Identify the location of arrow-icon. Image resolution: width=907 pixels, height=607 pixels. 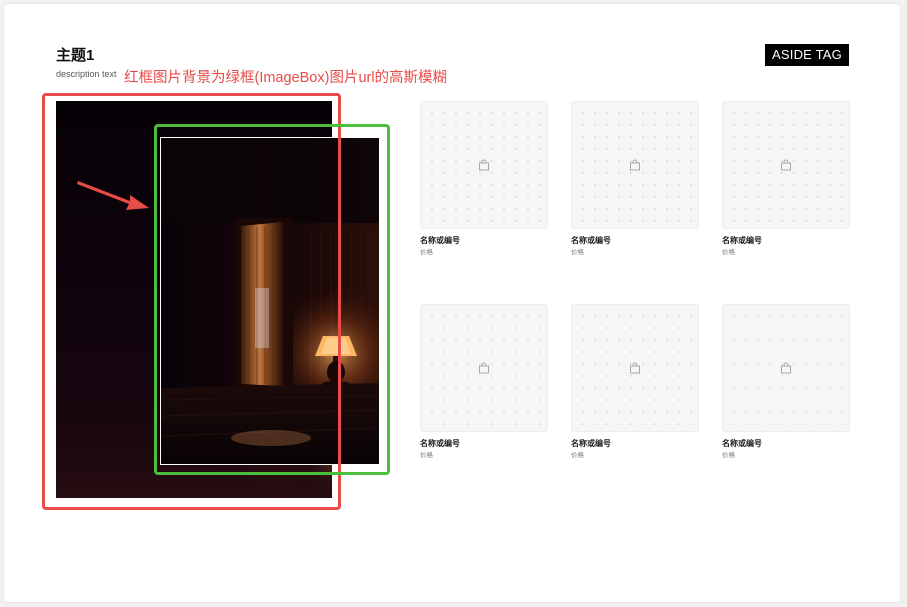
(113, 195).